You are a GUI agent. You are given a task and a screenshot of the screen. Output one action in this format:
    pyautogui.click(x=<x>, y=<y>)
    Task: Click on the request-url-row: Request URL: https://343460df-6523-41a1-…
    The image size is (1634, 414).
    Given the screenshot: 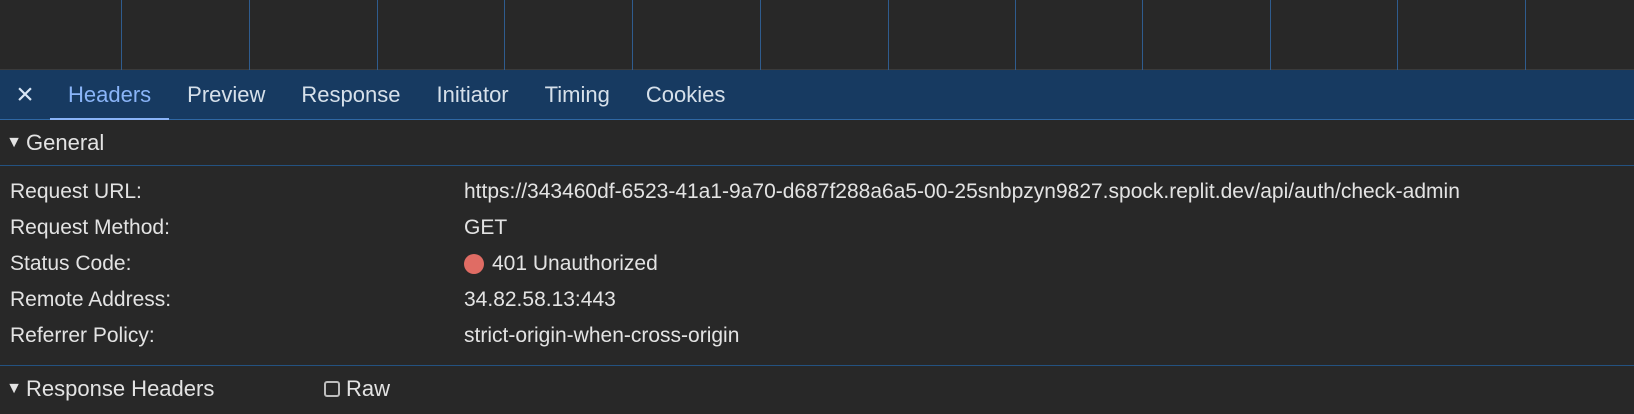 What is the action you would take?
    pyautogui.click(x=817, y=192)
    